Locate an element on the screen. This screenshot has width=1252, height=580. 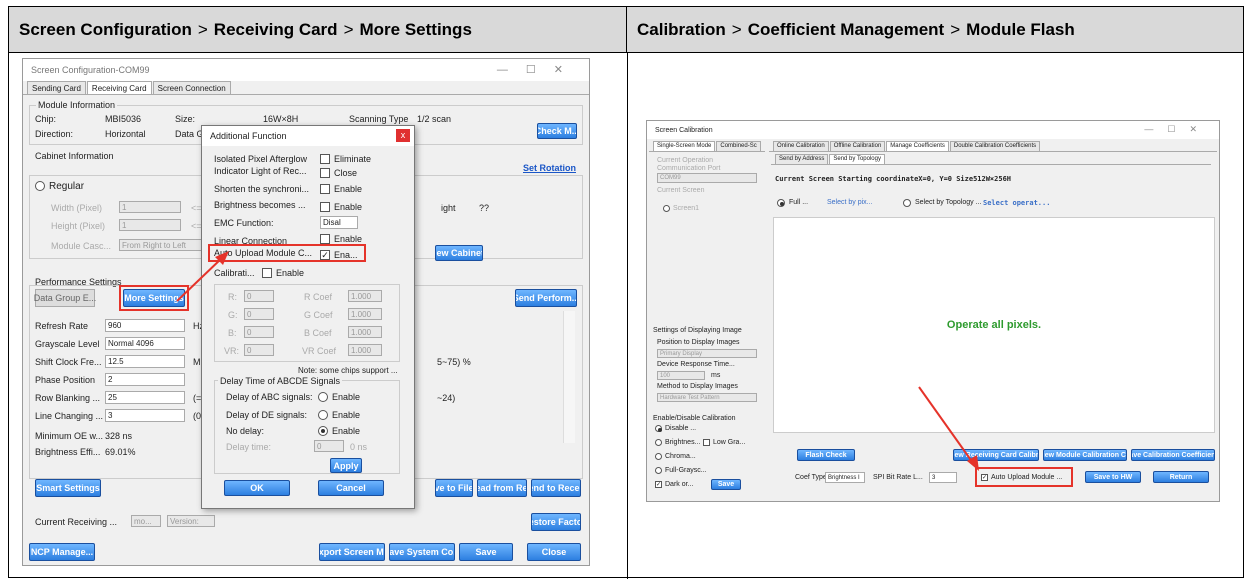
delay-abc-radio is located at coordinates (323, 397).